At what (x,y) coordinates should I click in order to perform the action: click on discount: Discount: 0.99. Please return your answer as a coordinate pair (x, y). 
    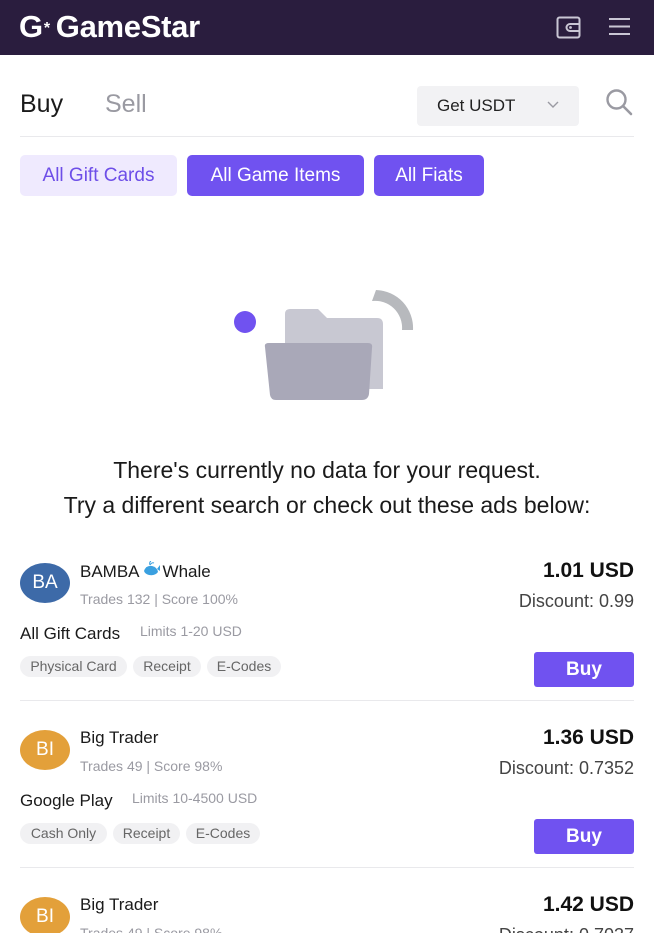
    Looking at the image, I should click on (576, 601).